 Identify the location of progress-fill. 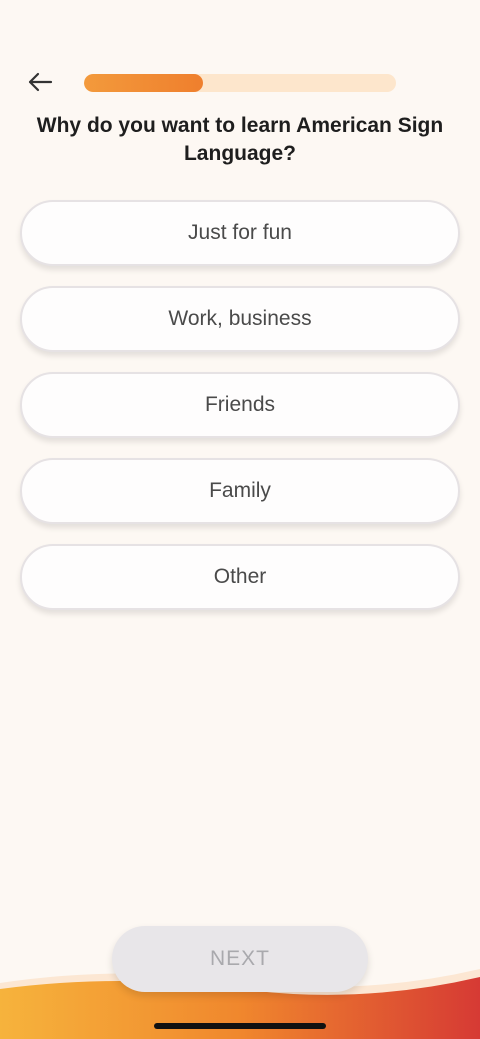
(143, 83).